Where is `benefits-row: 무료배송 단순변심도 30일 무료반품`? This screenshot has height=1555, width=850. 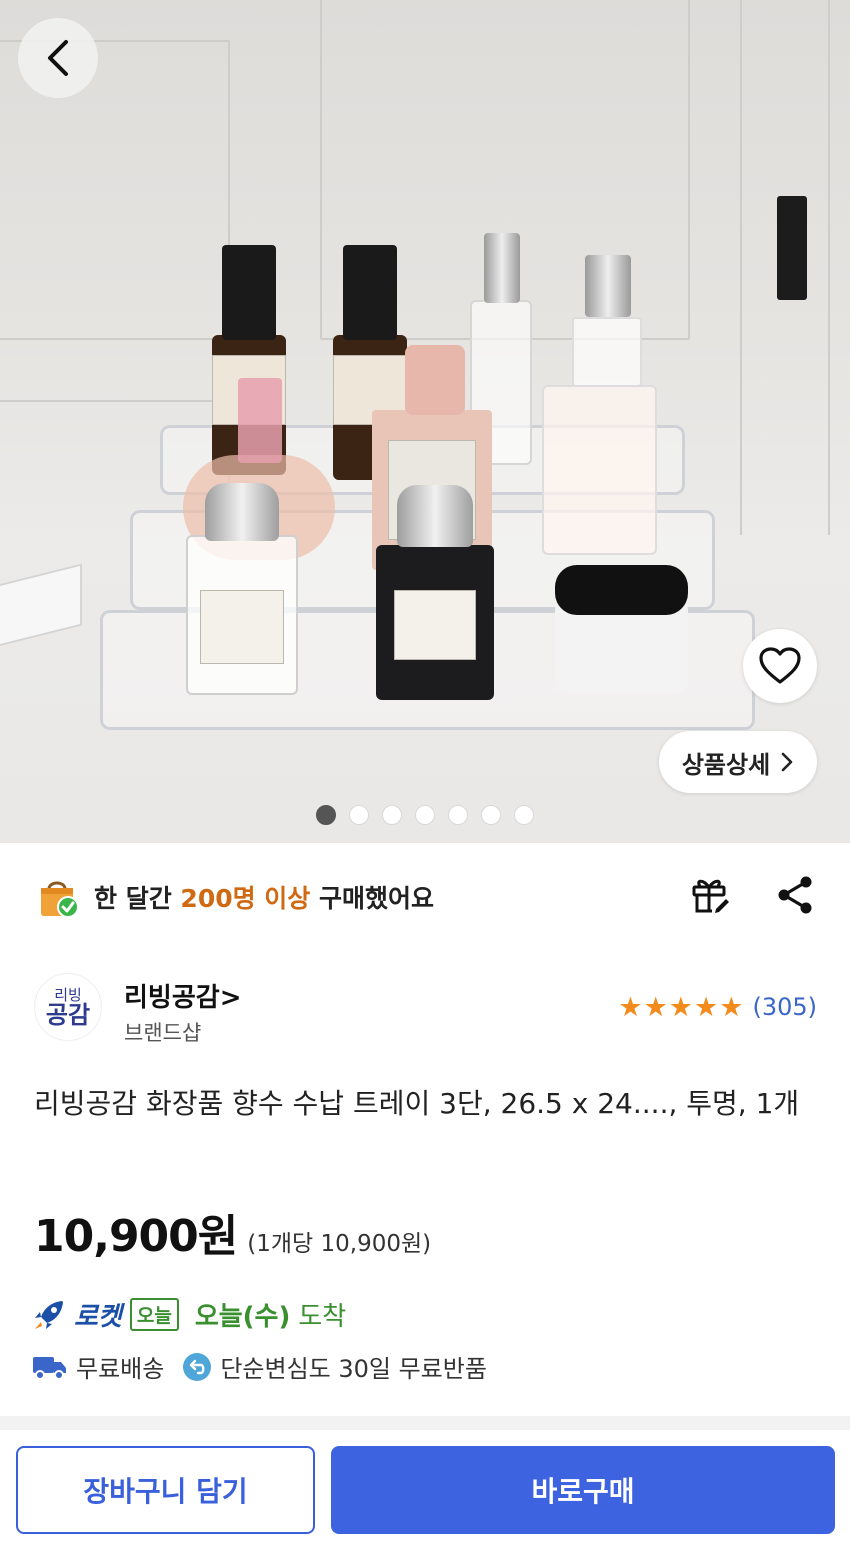 benefits-row: 무료배송 단순변심도 30일 무료반품 is located at coordinates (259, 1366).